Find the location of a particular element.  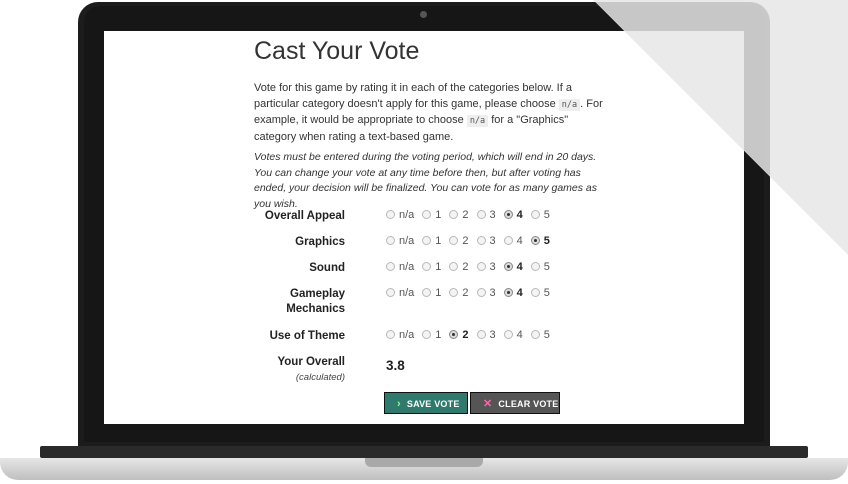

category-label: Sound is located at coordinates (327, 268).